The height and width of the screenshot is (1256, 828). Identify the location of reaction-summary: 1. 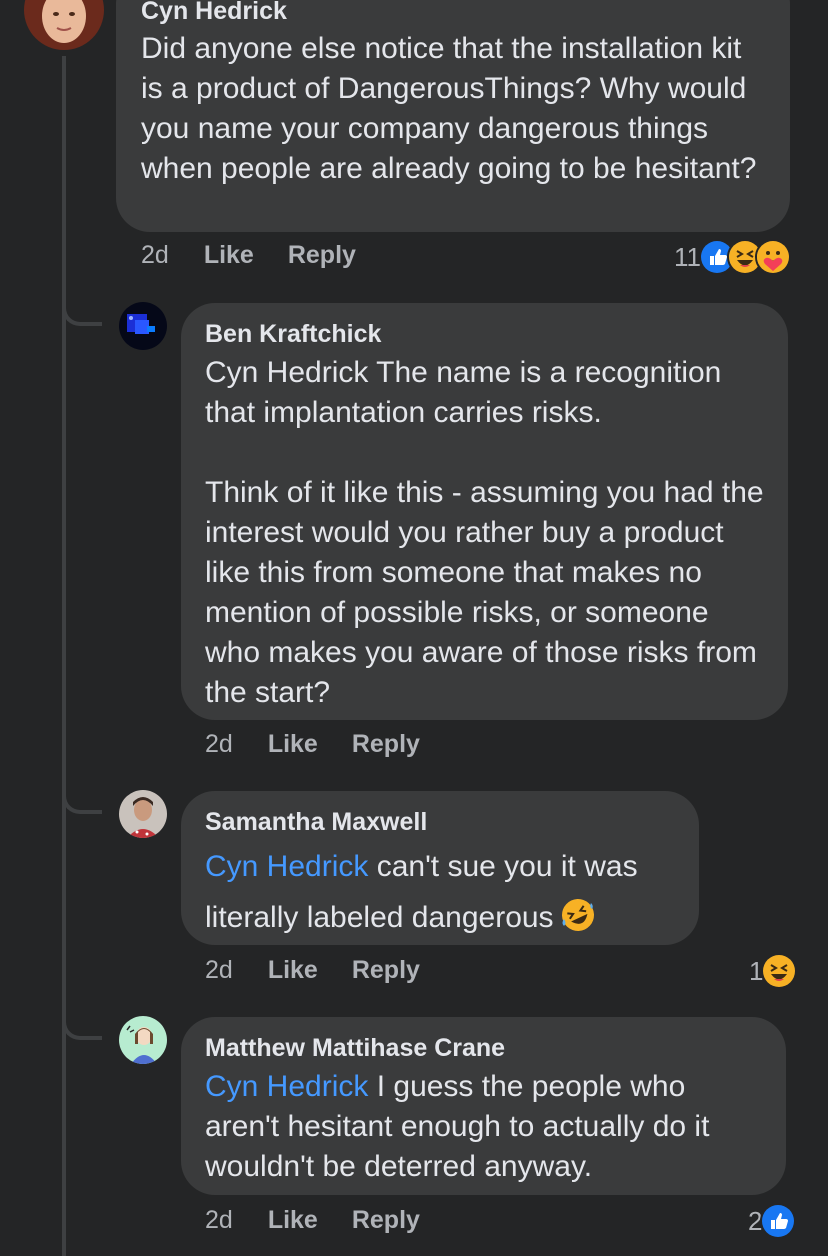
(773, 971).